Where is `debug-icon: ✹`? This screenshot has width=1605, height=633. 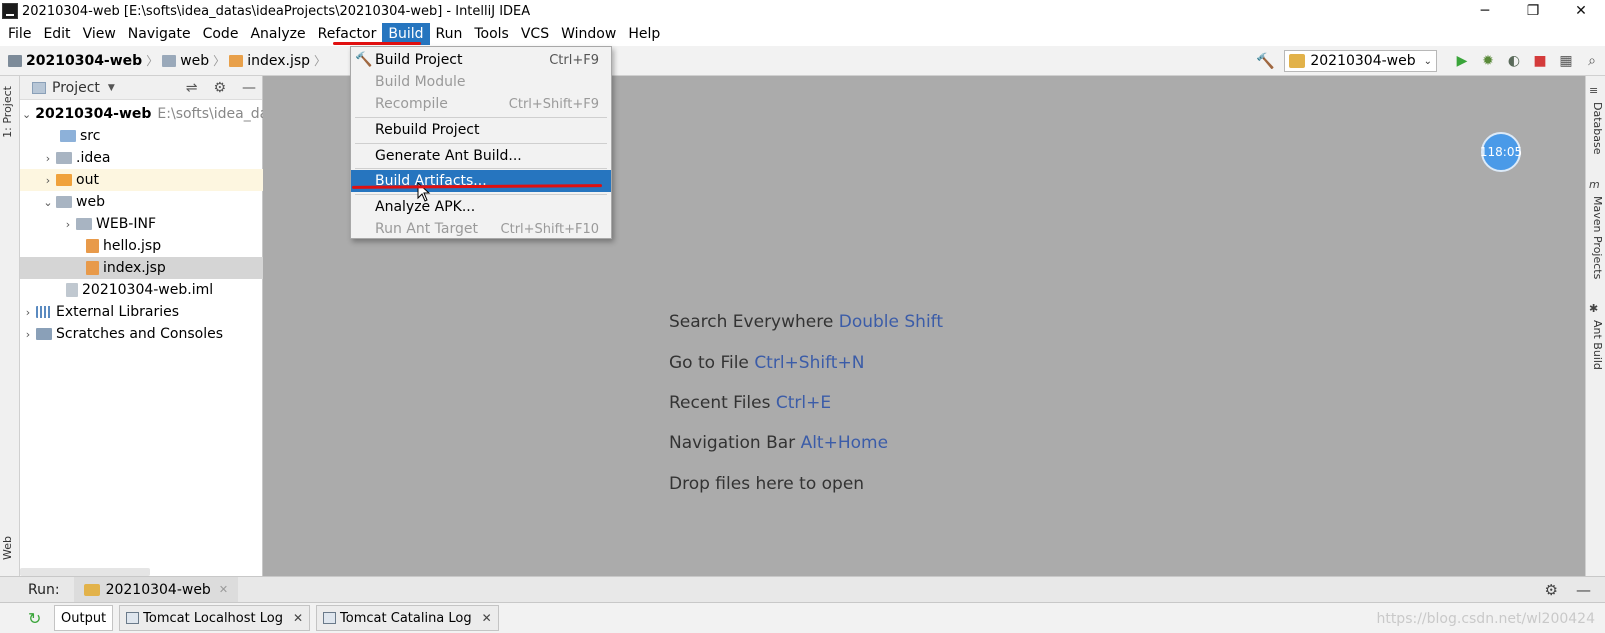 debug-icon: ✹ is located at coordinates (1488, 61).